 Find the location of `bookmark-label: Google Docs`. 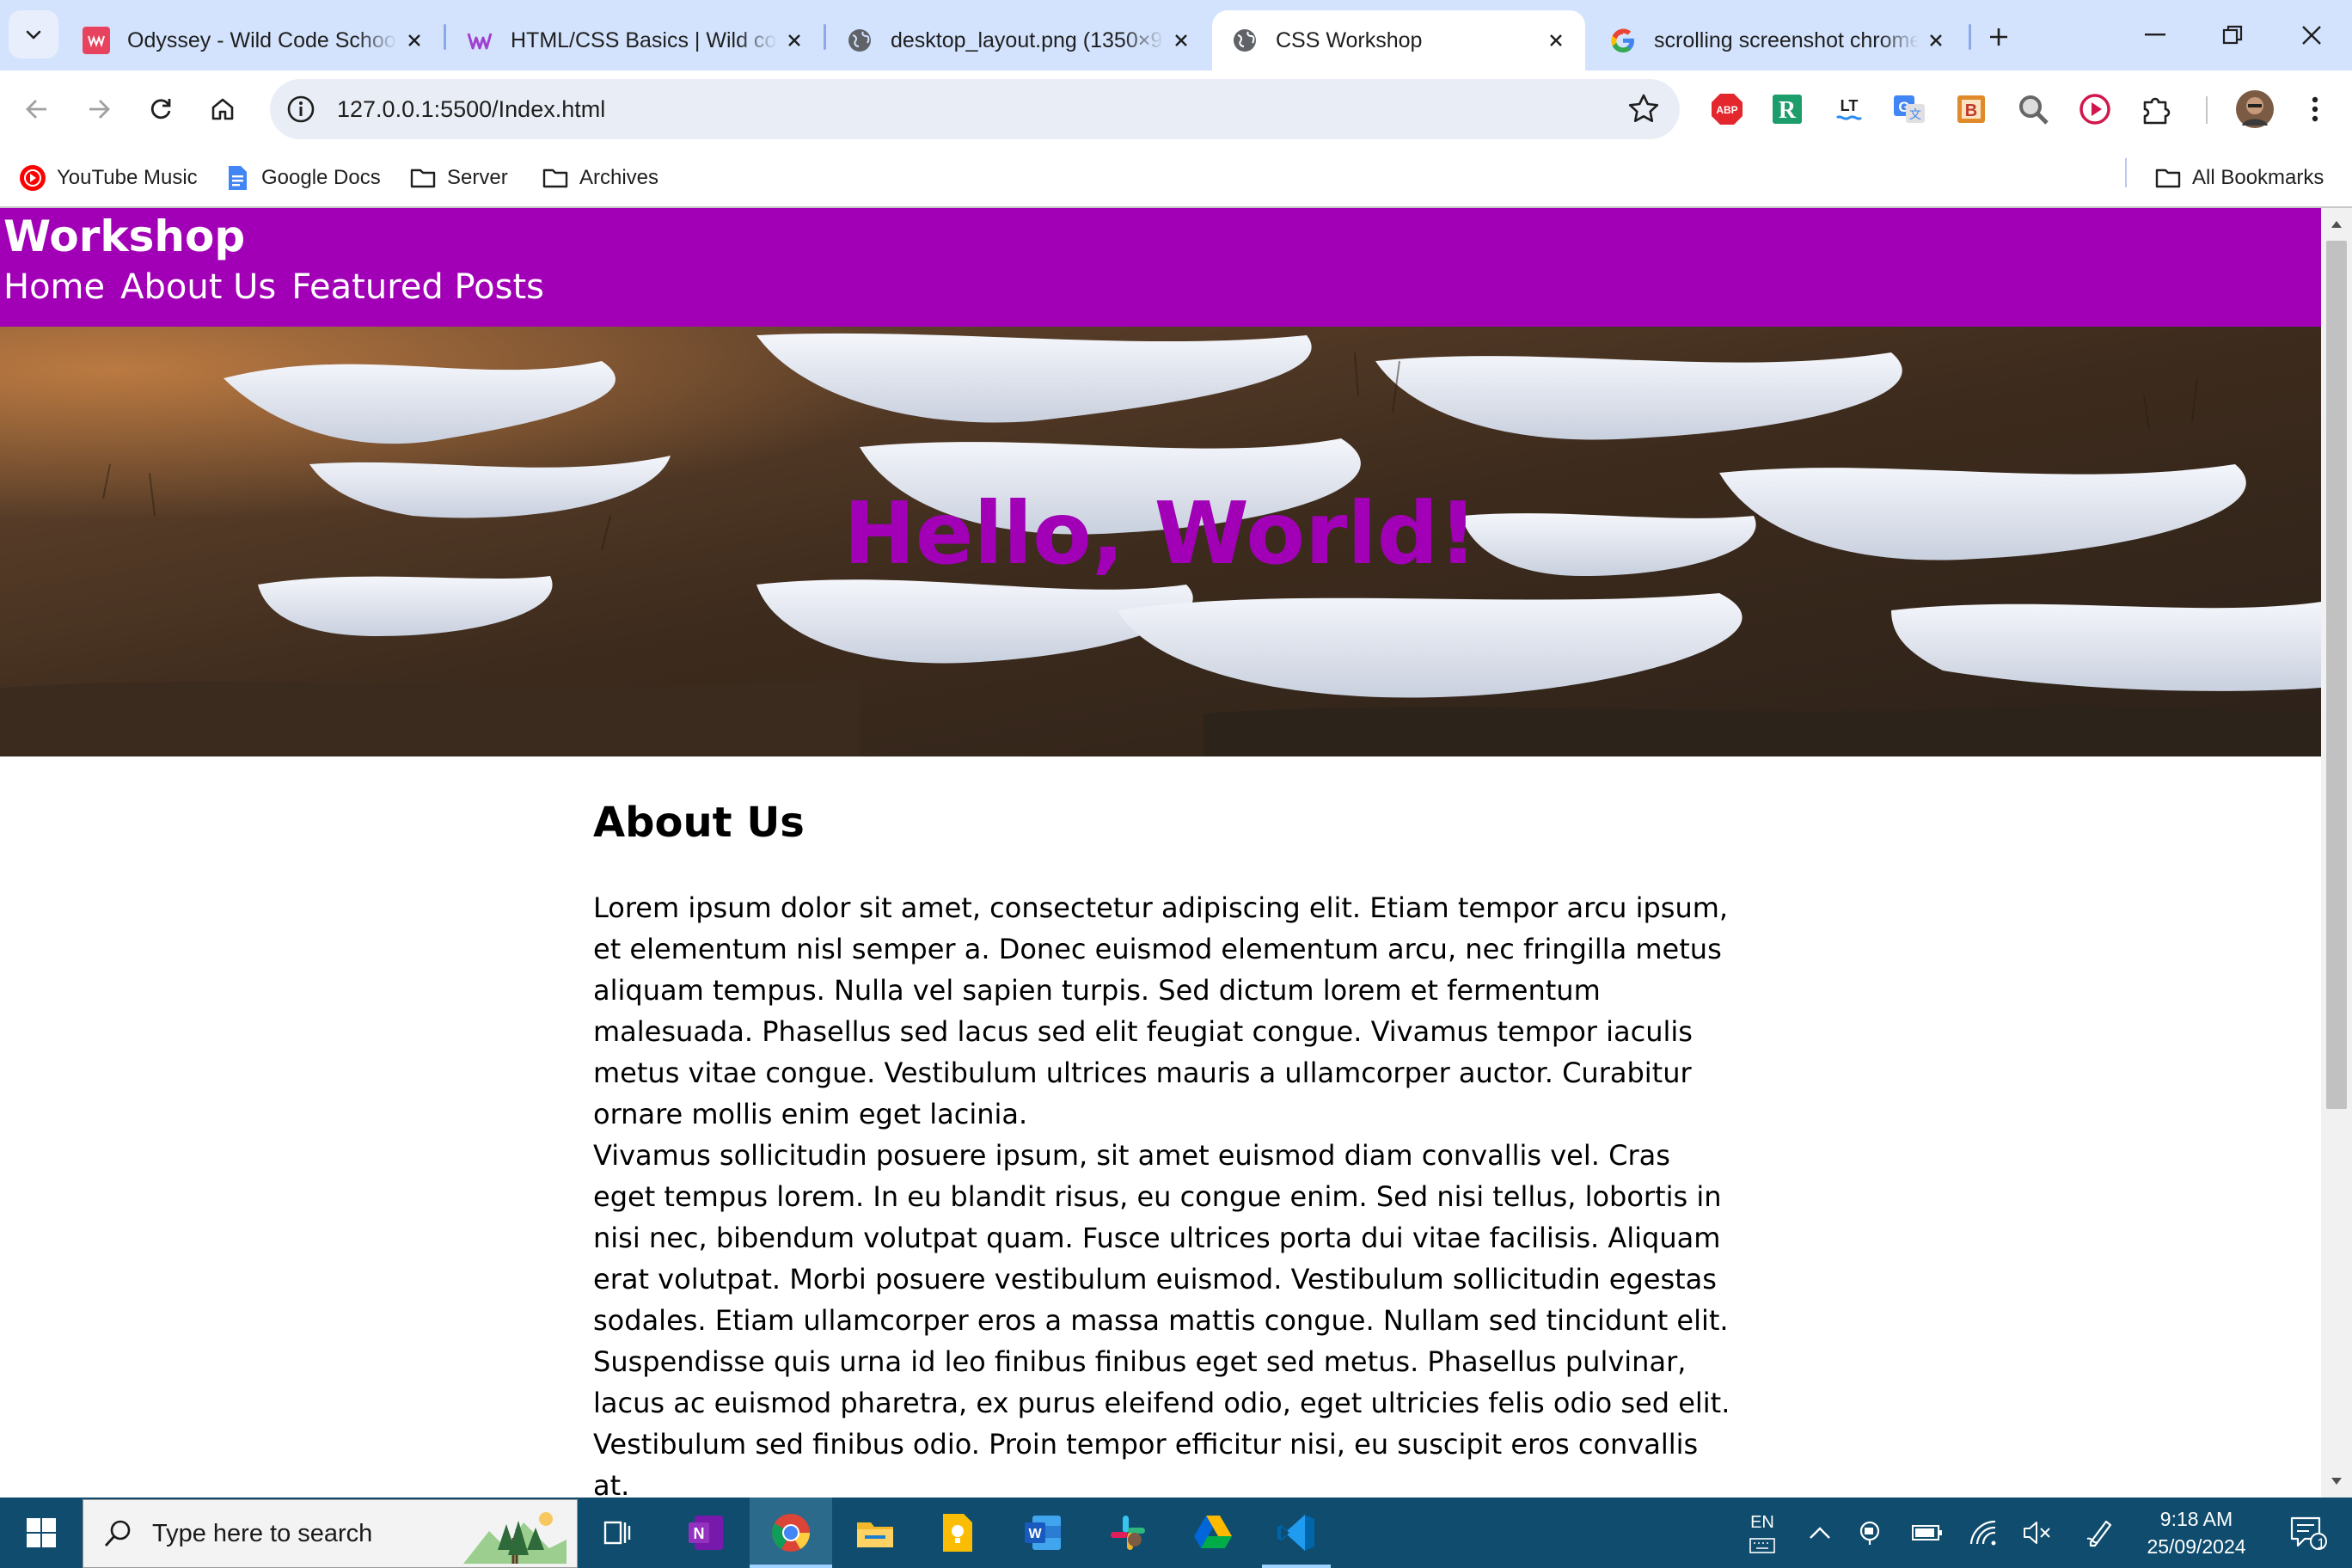

bookmark-label: Google Docs is located at coordinates (321, 177).